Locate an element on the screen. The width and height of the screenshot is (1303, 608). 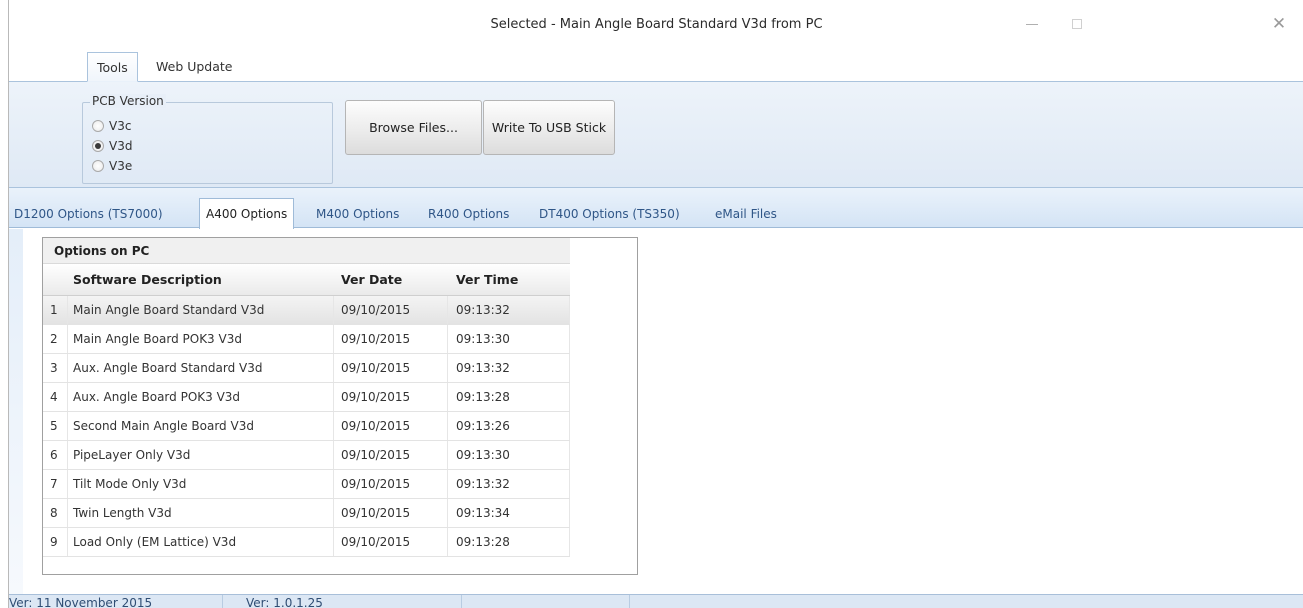
cell-description: Load Only (EM Lattice) V3d is located at coordinates (201, 542).